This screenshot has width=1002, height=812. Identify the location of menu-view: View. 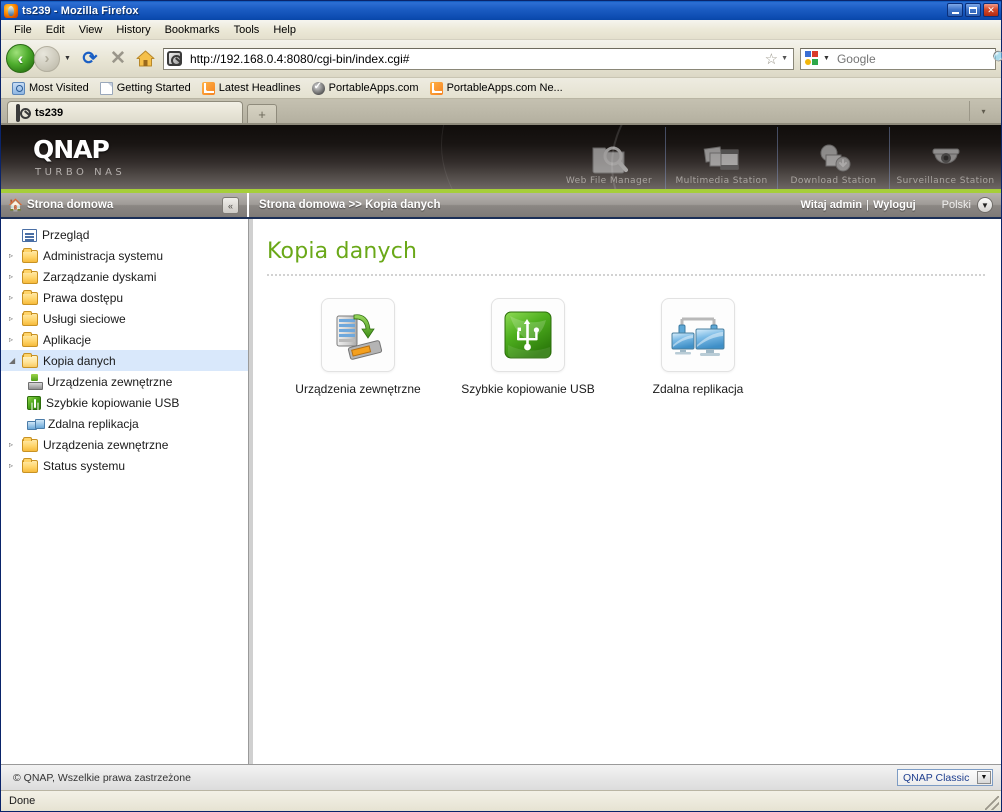
(91, 30).